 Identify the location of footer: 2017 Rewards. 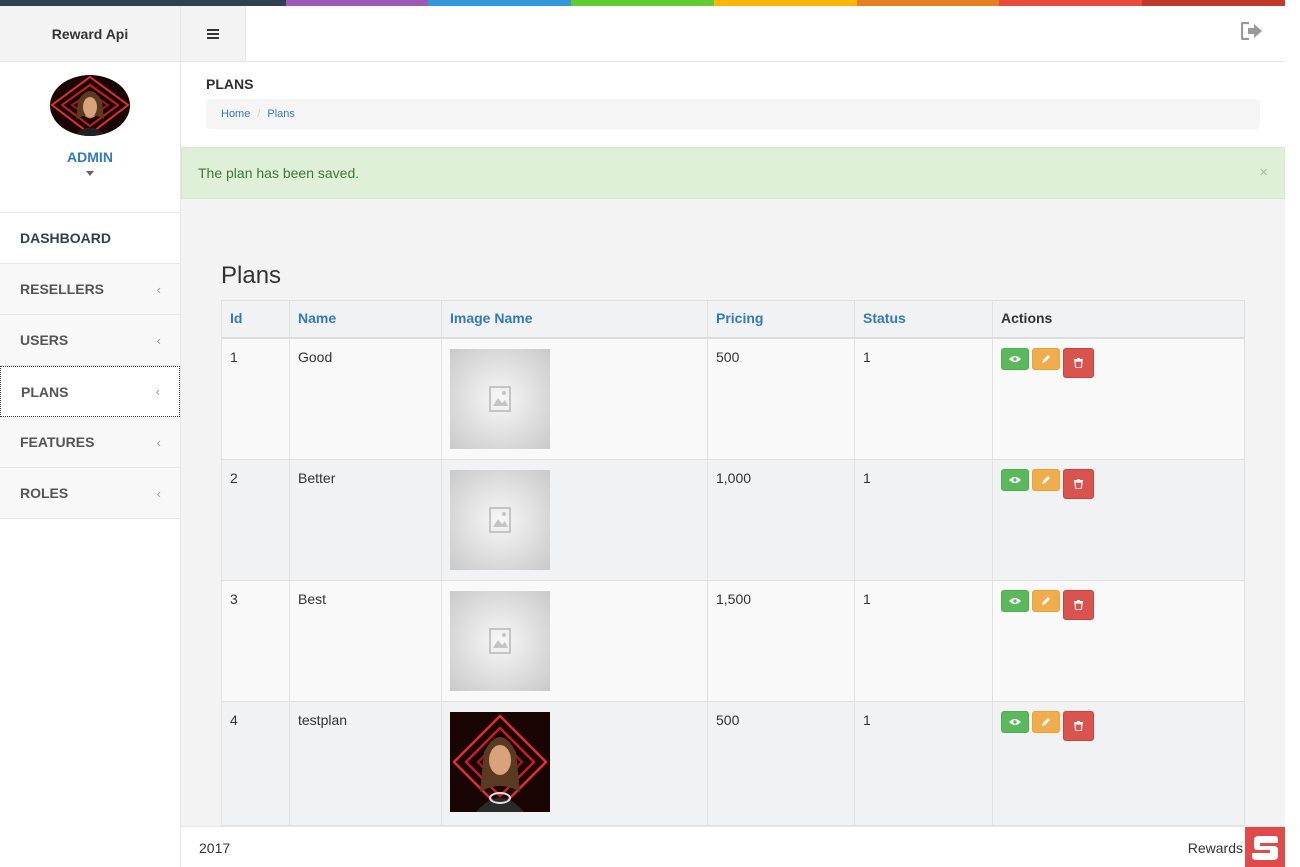
(733, 846).